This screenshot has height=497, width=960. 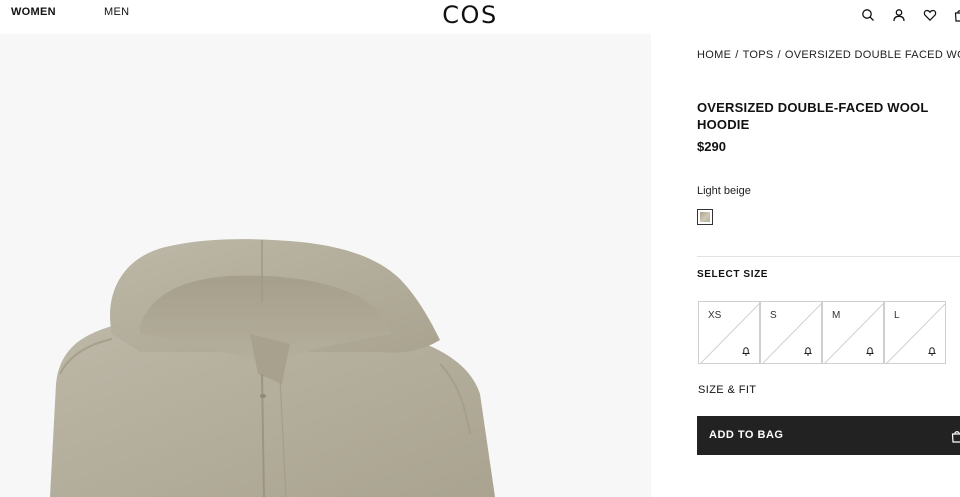 What do you see at coordinates (791, 332) in the screenshot?
I see `size-option-s: S` at bounding box center [791, 332].